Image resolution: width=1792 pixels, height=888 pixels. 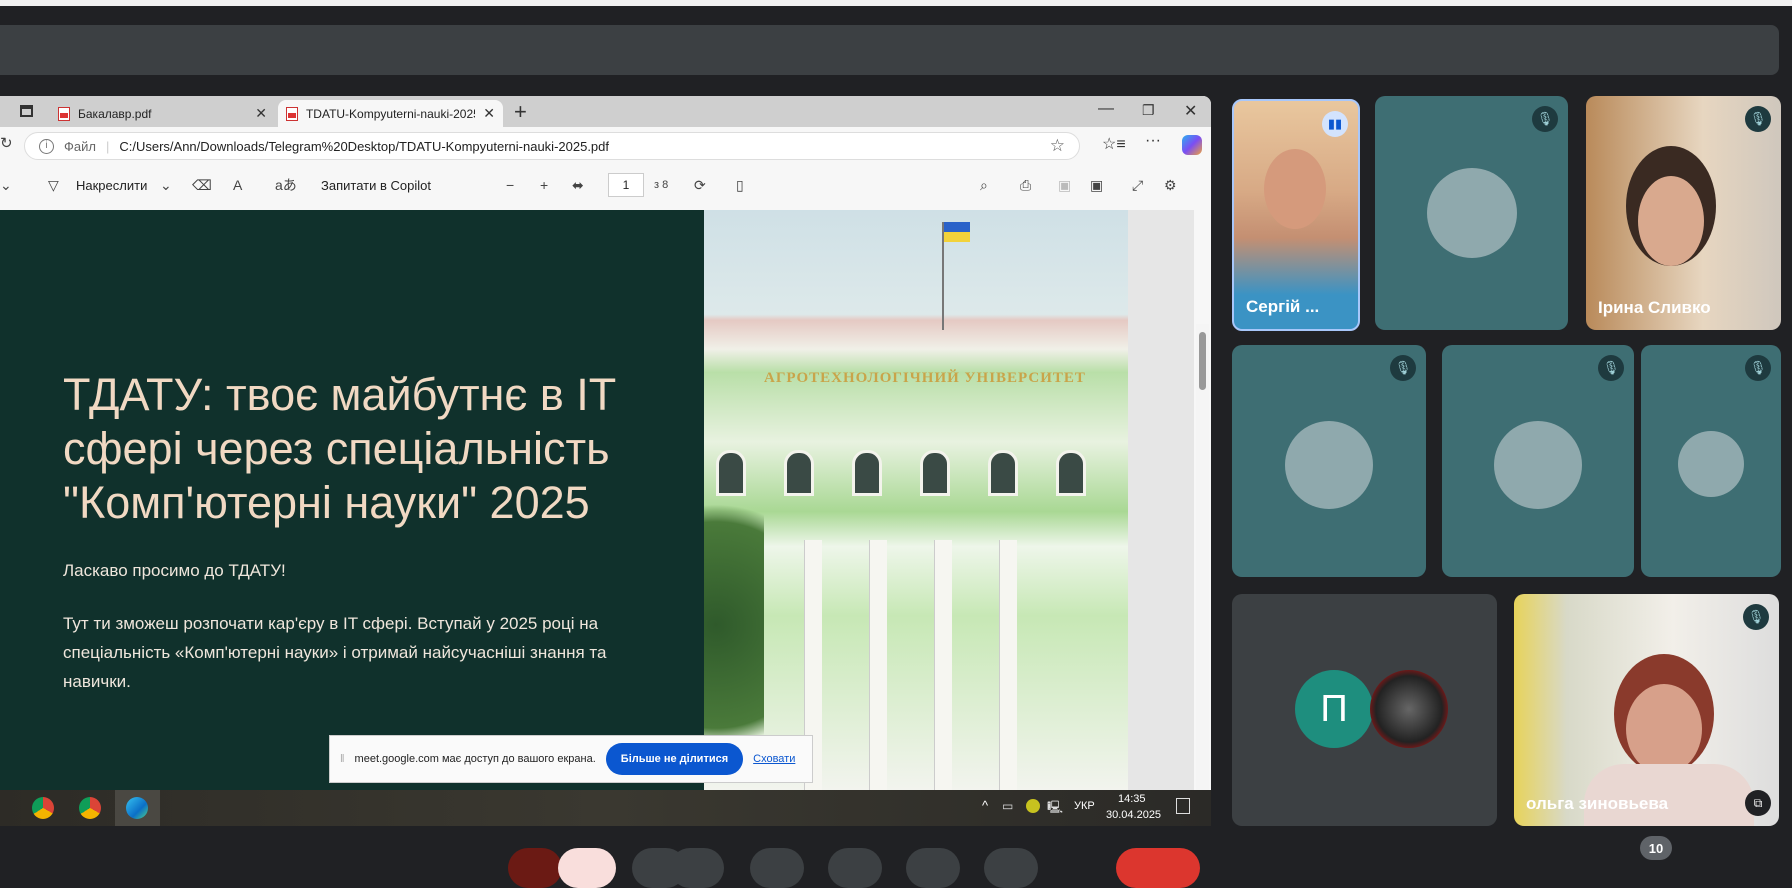 I want to click on chevron-up-icon: ^, so click(x=985, y=805).